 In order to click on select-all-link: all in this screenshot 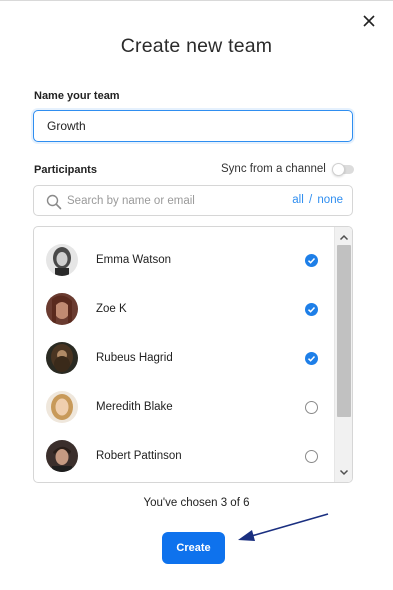, I will do `click(298, 200)`.